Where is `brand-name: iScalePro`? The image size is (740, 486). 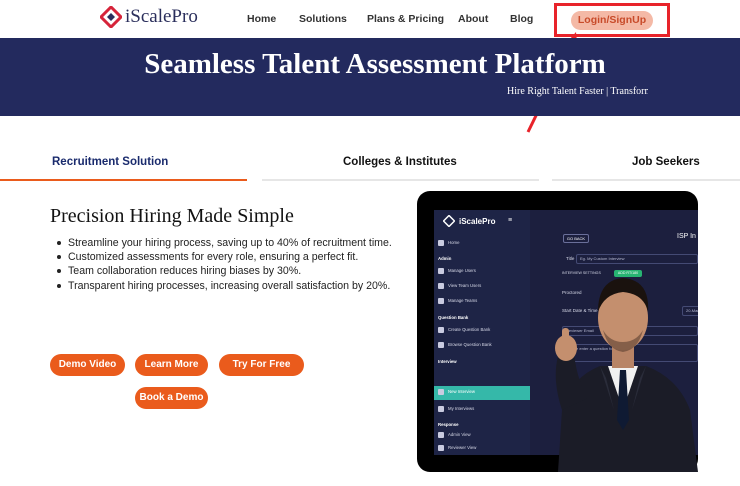
brand-name: iScalePro is located at coordinates (161, 16).